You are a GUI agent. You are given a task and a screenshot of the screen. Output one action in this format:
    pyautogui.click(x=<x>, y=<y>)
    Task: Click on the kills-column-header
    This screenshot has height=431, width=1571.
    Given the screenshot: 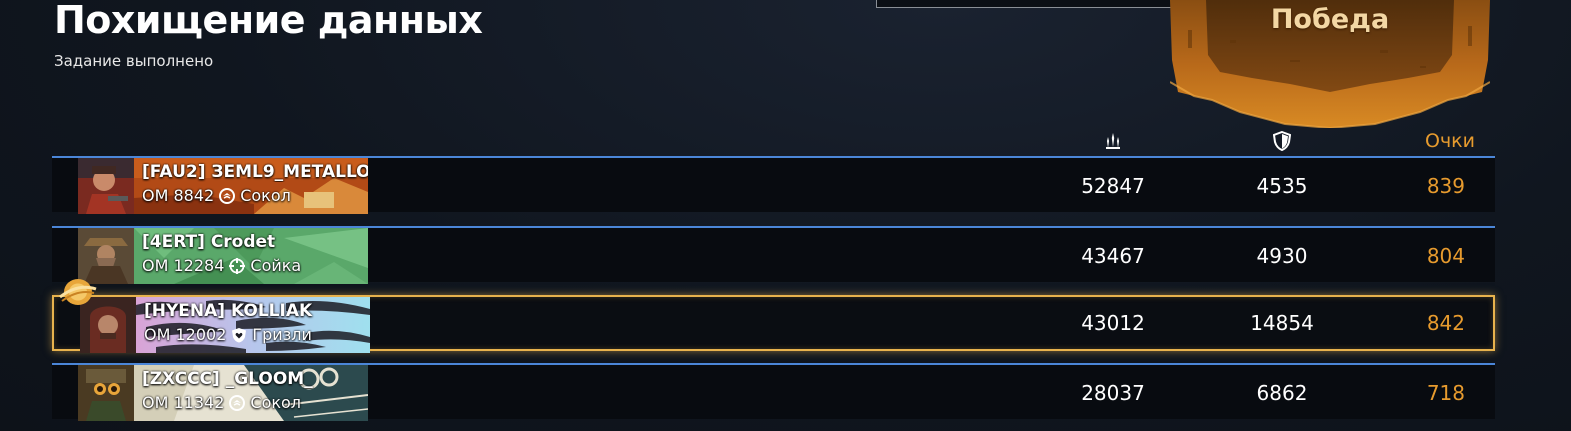 What is the action you would take?
    pyautogui.click(x=1113, y=141)
    